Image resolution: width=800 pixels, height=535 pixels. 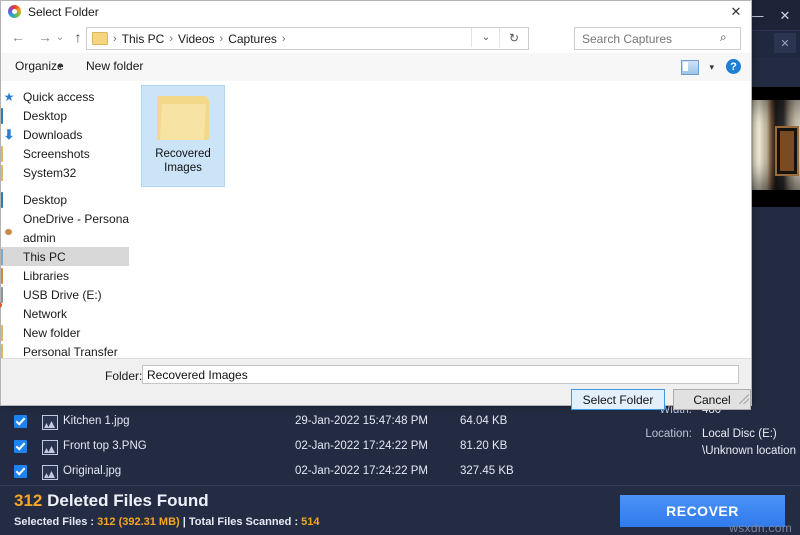 I want to click on sidebar-item-onedrive: OneDrive - Persona, so click(x=65, y=218).